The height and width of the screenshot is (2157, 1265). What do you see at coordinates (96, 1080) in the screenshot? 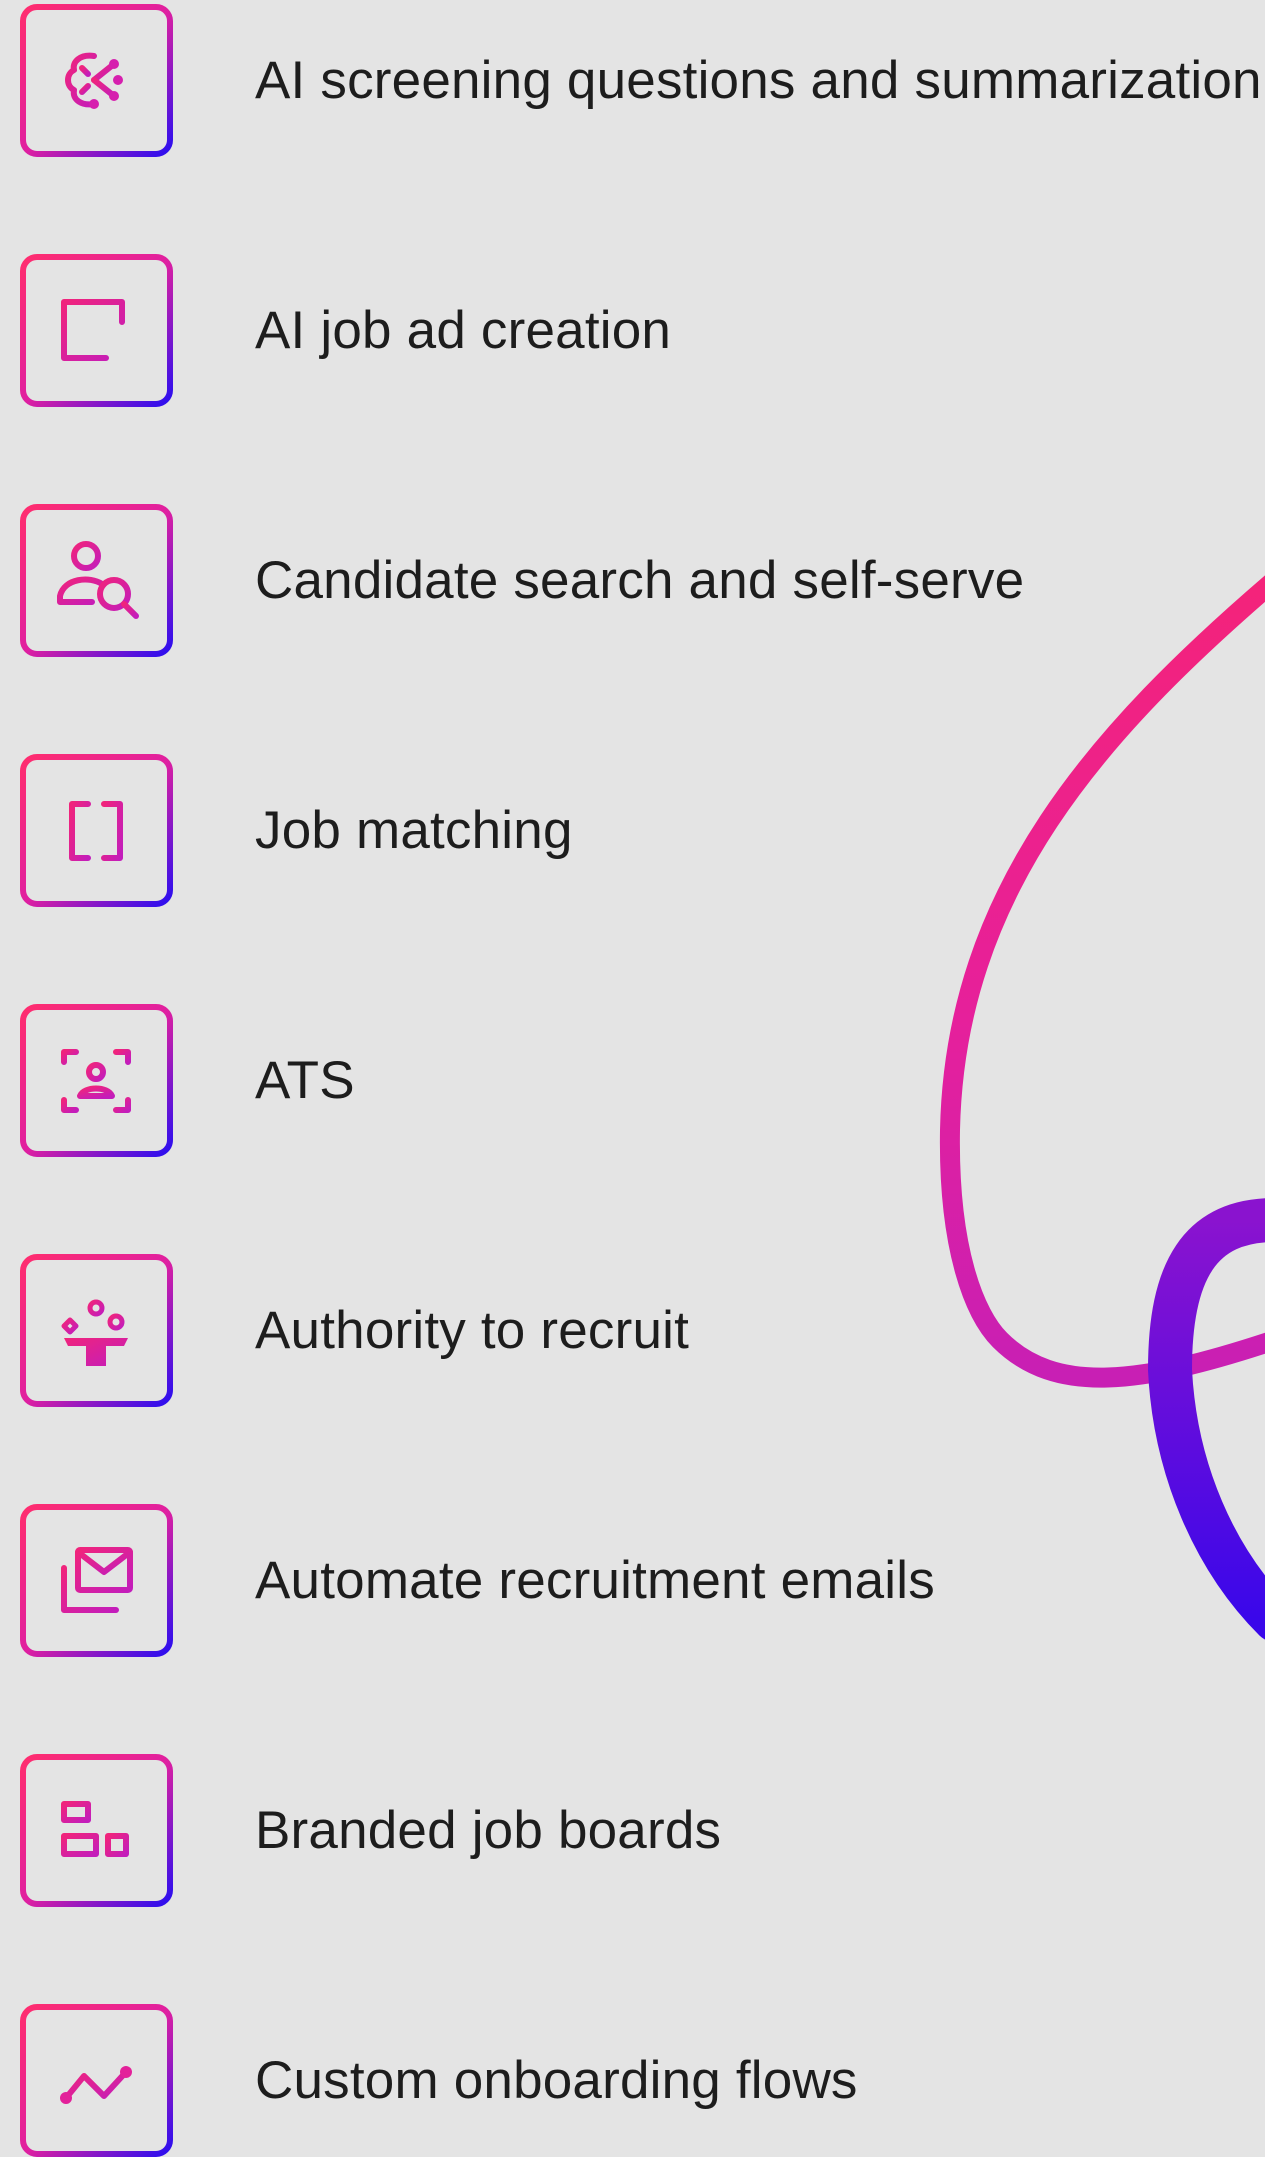
I see `person-scan-icon` at bounding box center [96, 1080].